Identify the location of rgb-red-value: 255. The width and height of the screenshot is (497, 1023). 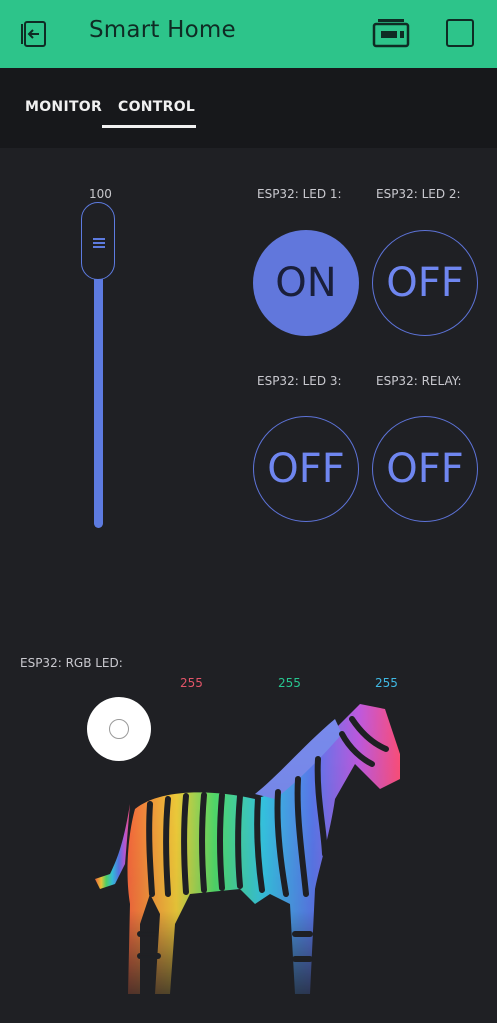
(191, 683).